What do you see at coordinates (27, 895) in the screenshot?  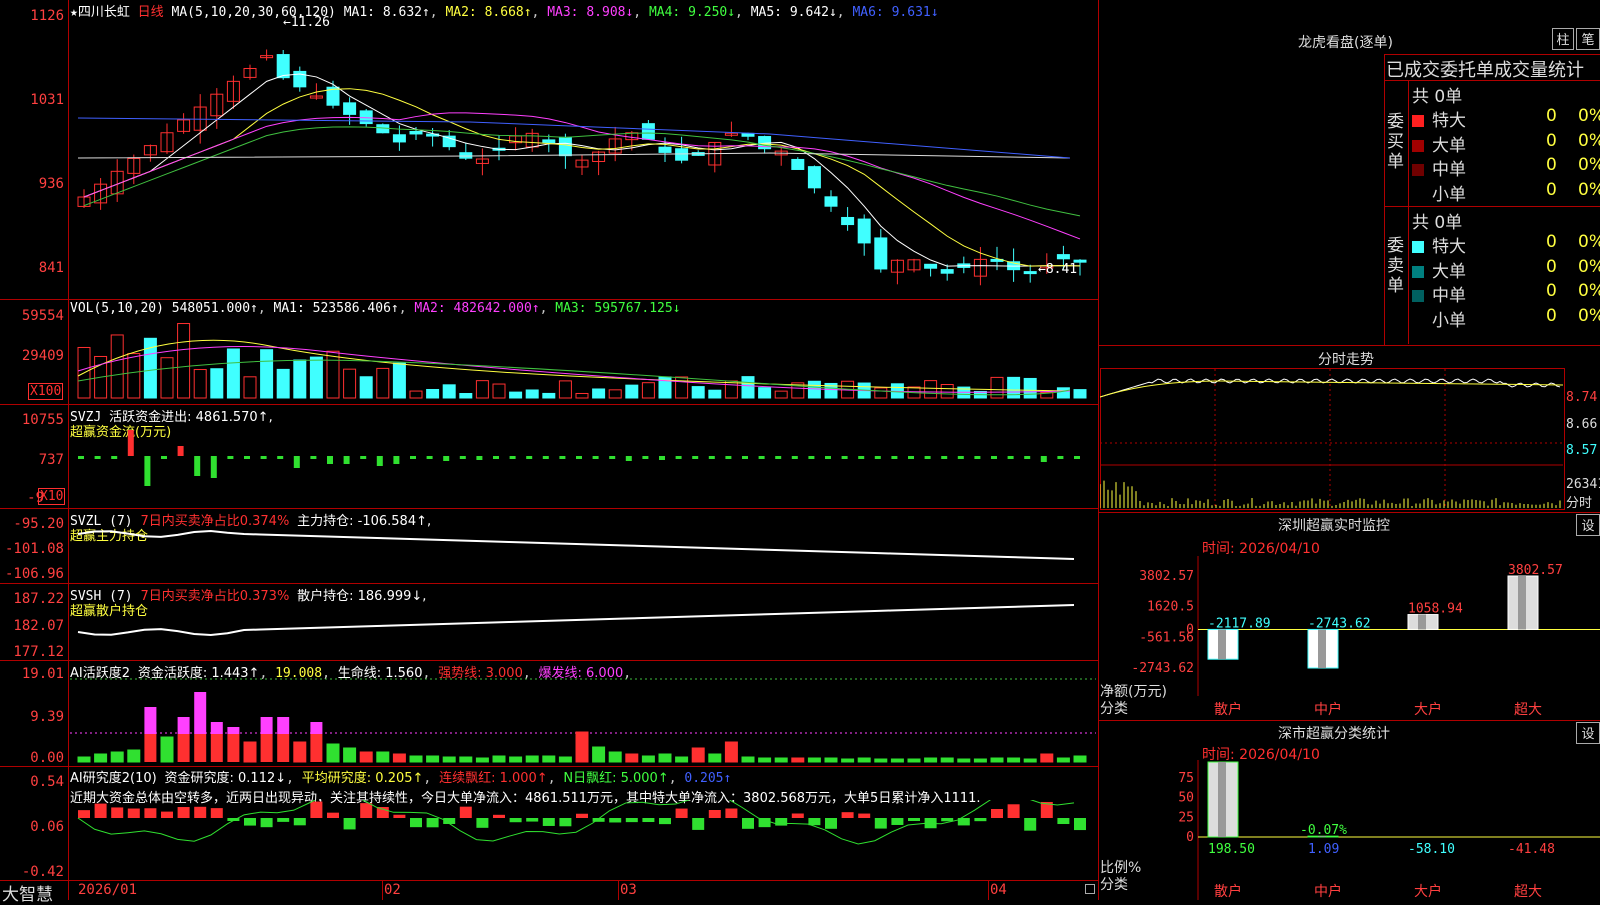 I see `brand-label: 大智慧` at bounding box center [27, 895].